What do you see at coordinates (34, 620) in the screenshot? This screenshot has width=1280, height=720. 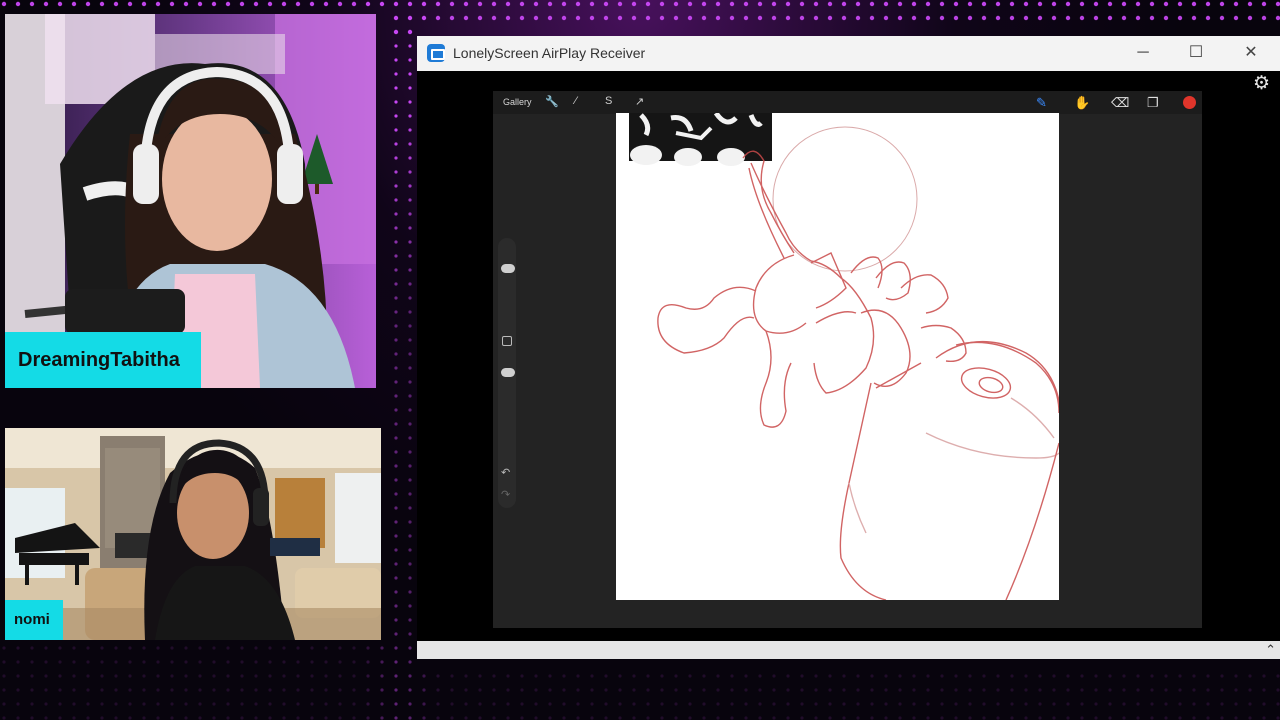 I see `name-tag-nomi: nomi` at bounding box center [34, 620].